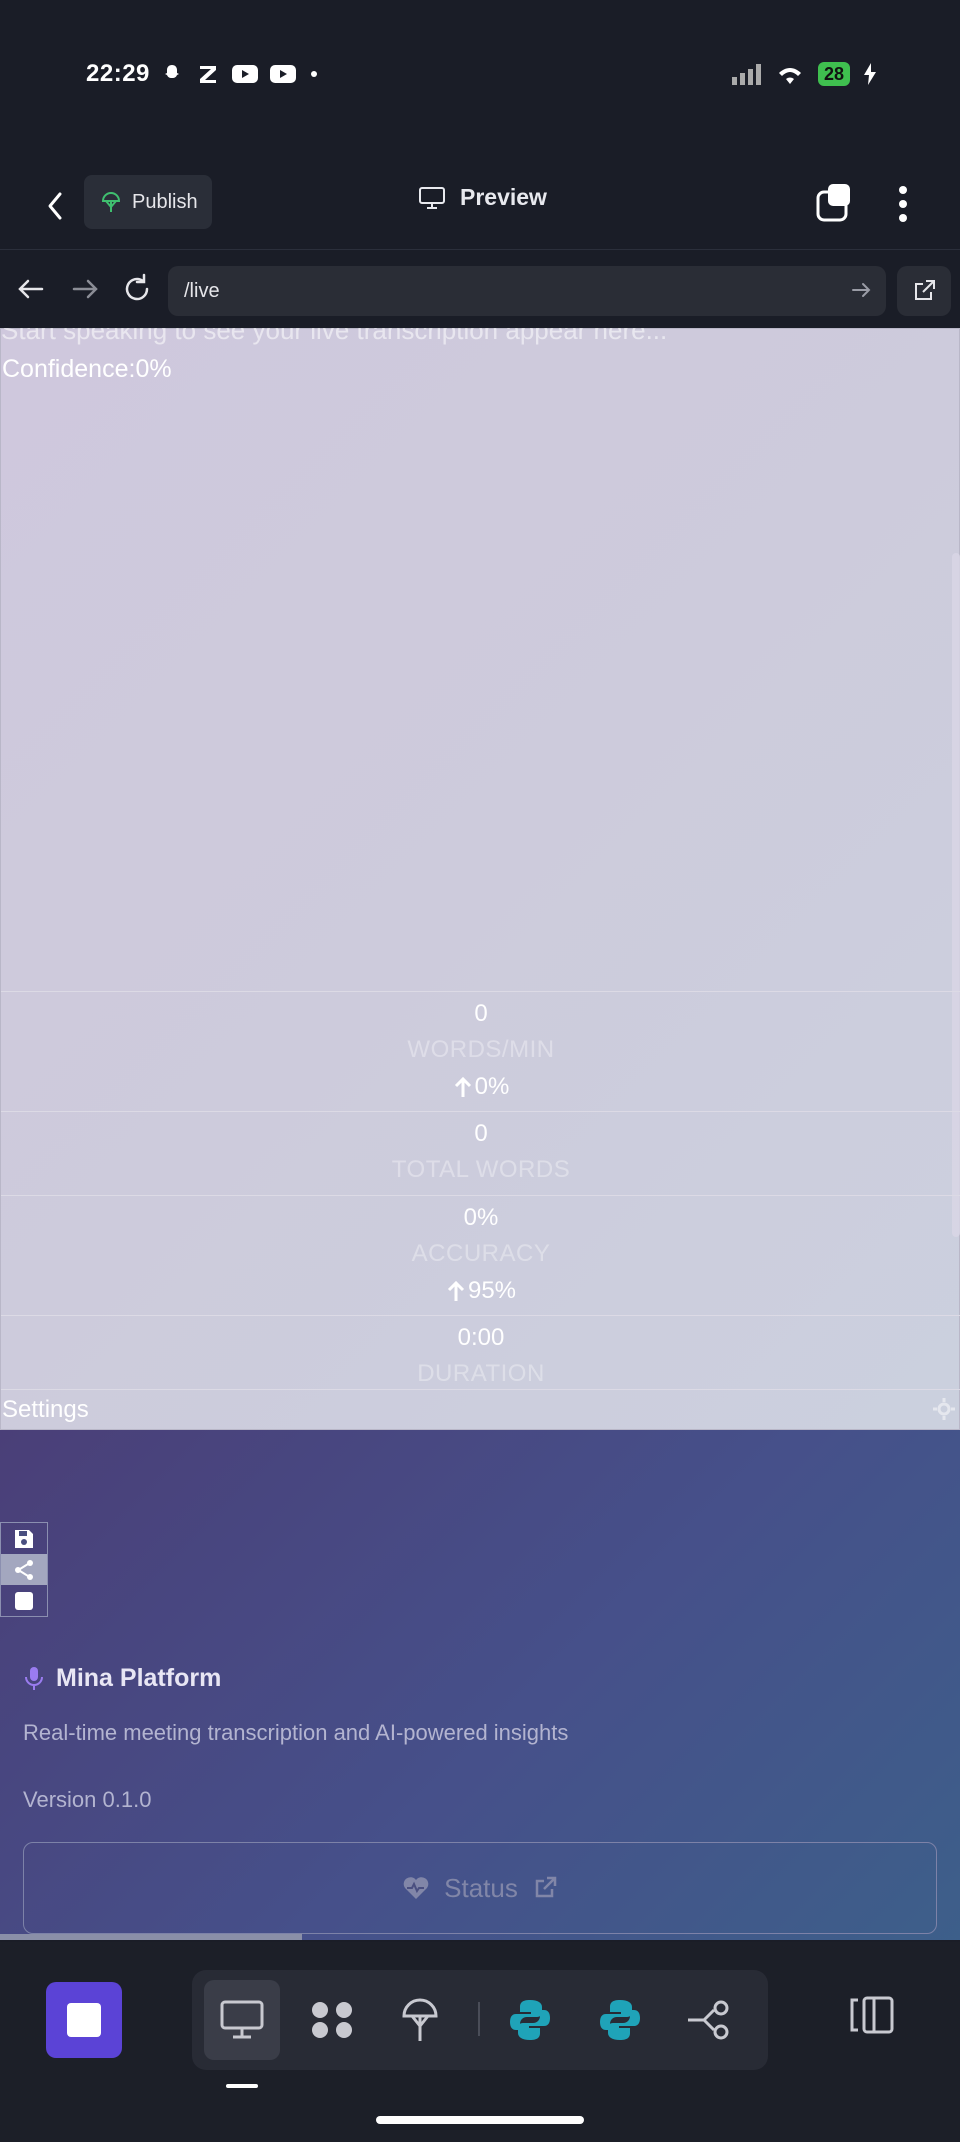  I want to click on dock-deploy-button, so click(420, 2020).